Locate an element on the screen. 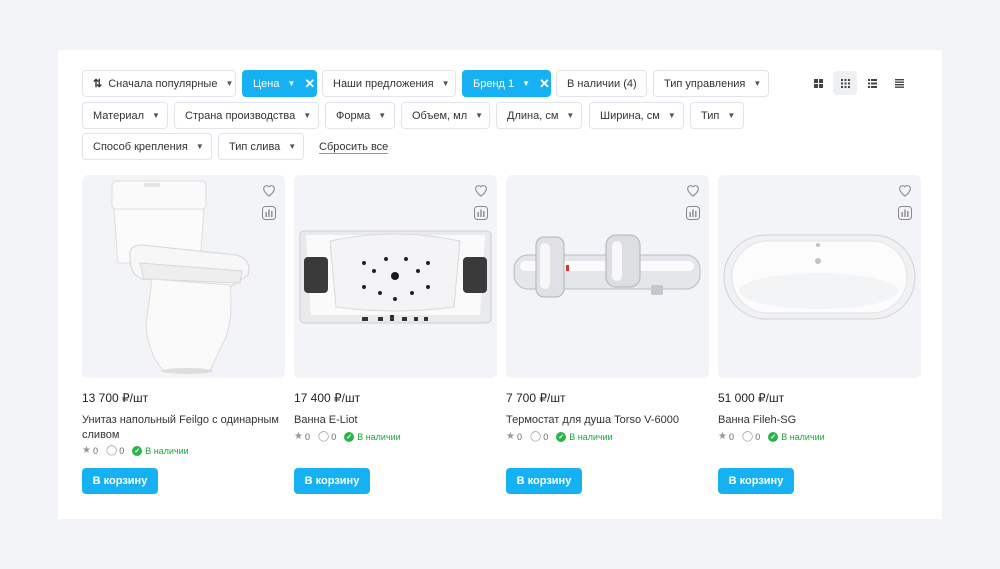  toilet-image is located at coordinates (180, 277).